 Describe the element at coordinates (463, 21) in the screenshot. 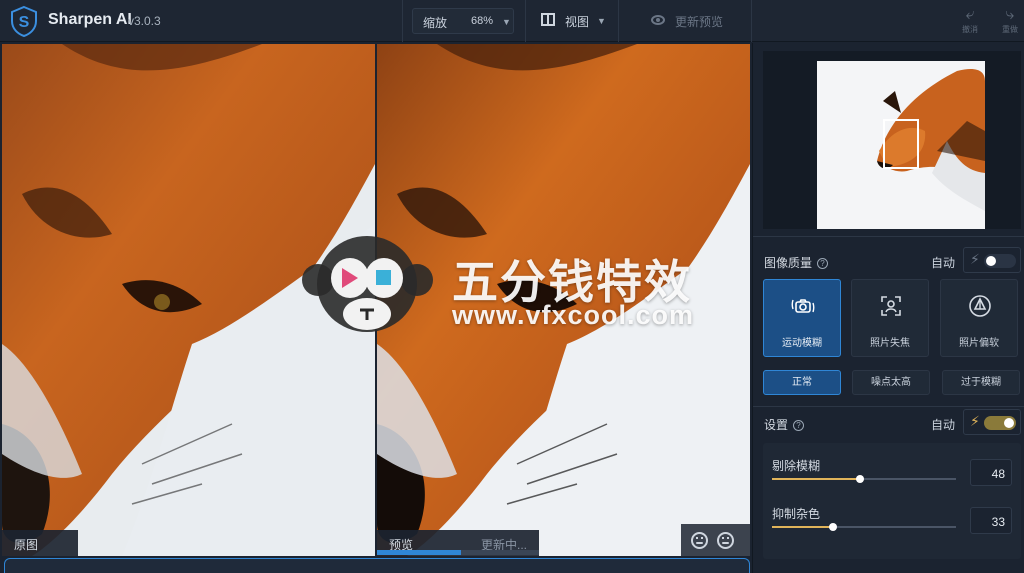

I see `zoom-dropdown: 缩放 68% ▼` at that location.